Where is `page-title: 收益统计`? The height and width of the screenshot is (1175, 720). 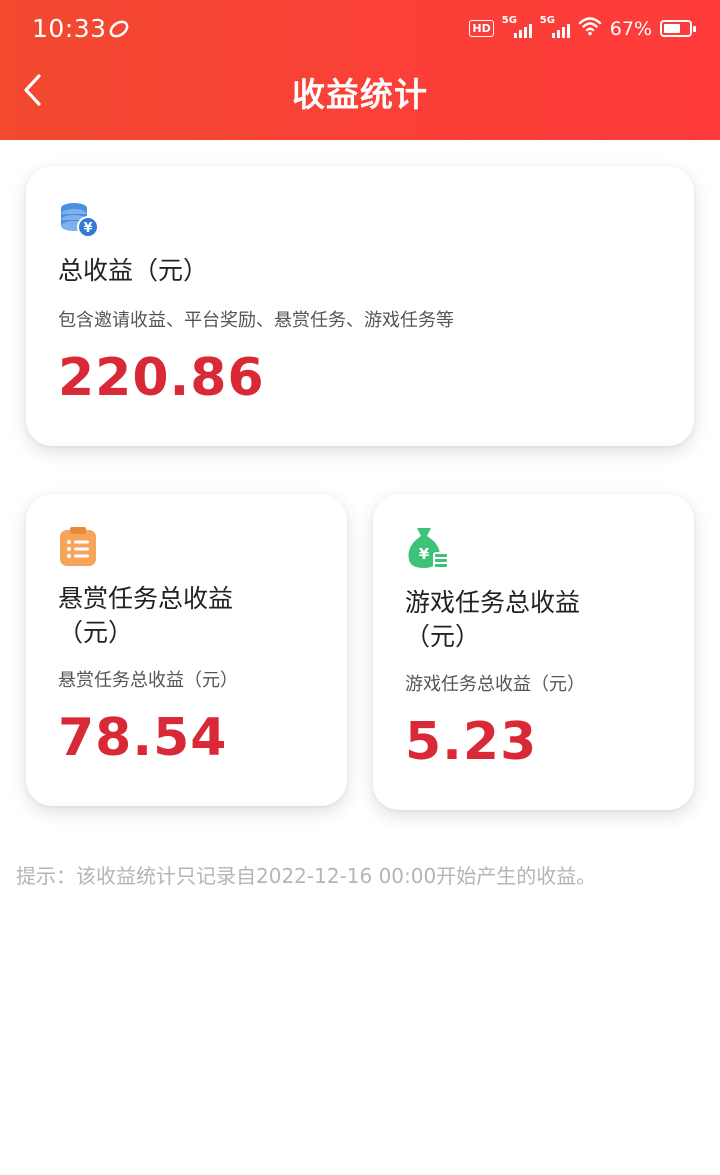
page-title: 收益统计 is located at coordinates (360, 94).